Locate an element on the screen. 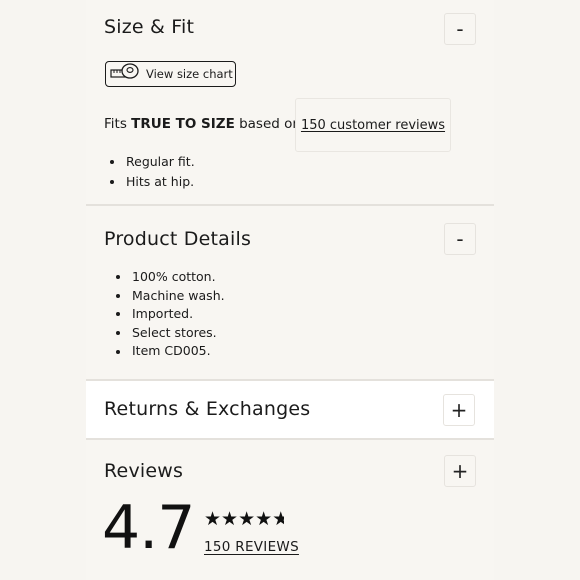 The width and height of the screenshot is (580, 580). list-item: Regular fit. is located at coordinates (150, 162).